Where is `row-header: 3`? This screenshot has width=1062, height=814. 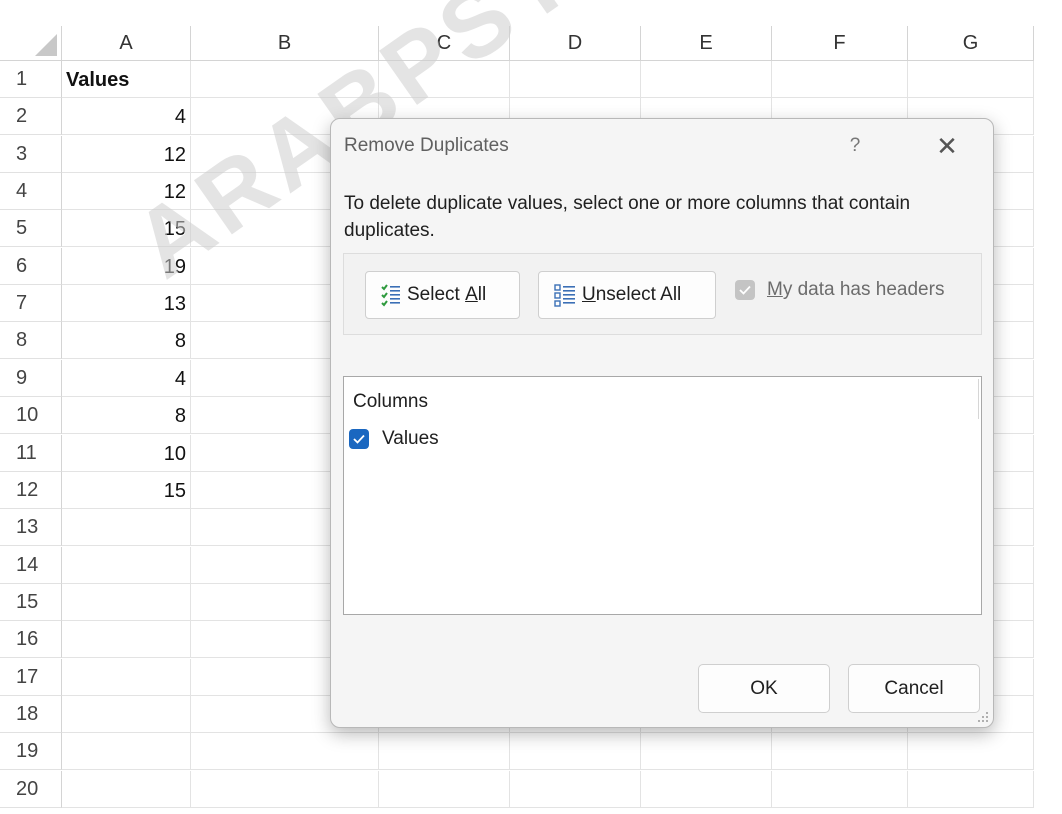
row-header: 3 is located at coordinates (31, 154).